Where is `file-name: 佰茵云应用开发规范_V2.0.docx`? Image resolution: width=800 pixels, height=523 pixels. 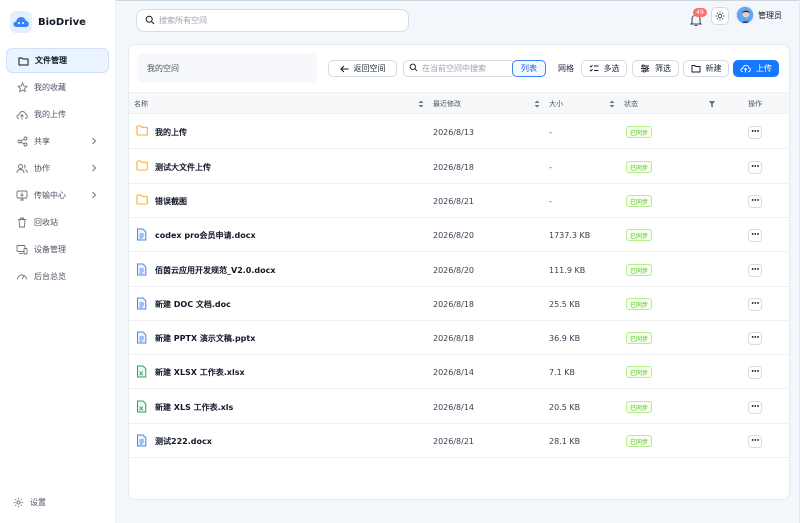
file-name: 佰茵云应用开发规范_V2.0.docx is located at coordinates (215, 270).